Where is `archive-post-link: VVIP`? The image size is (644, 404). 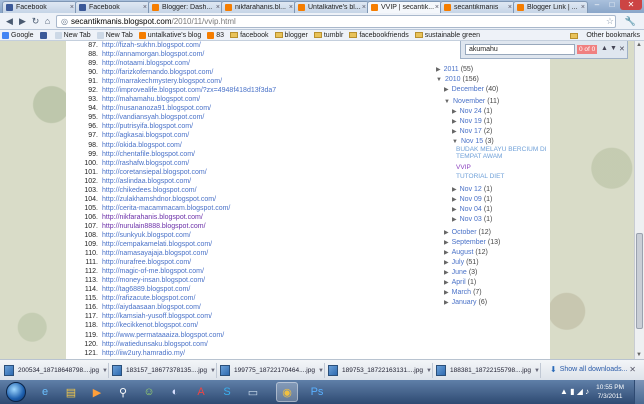
archive-post-link: VVIP is located at coordinates (502, 167).